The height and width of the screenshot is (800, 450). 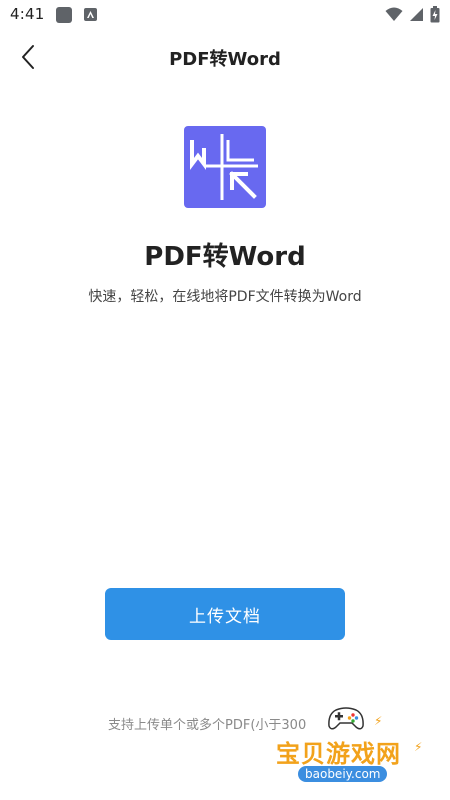 I want to click on status-indicators, so click(x=412, y=16).